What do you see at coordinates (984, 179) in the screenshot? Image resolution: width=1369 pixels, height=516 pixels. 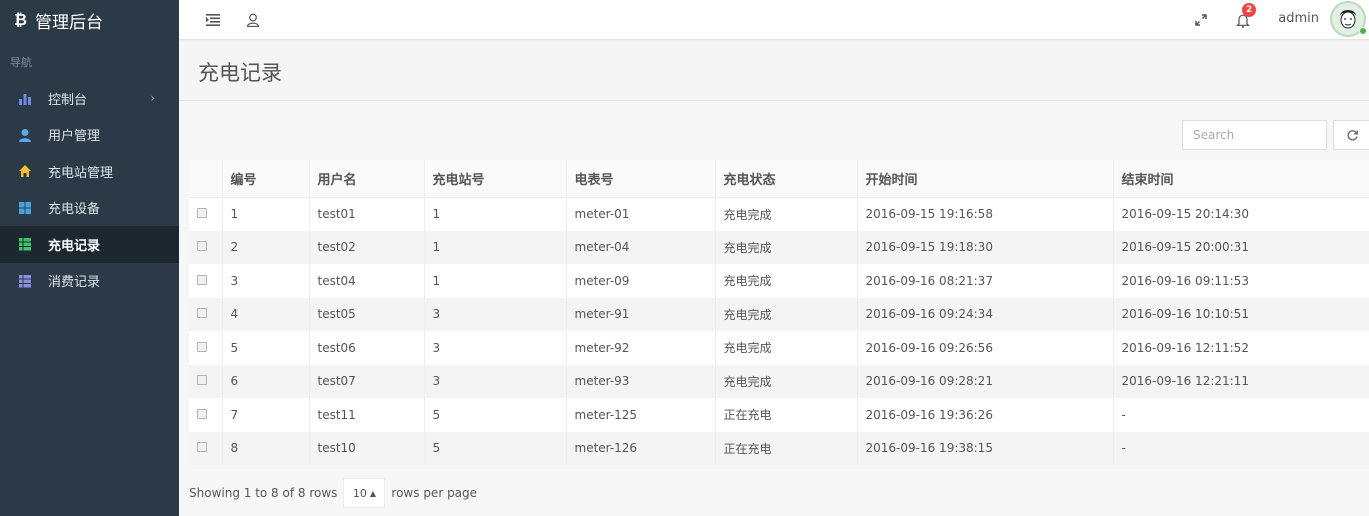 I see `column-header-start-time: 开始时间` at bounding box center [984, 179].